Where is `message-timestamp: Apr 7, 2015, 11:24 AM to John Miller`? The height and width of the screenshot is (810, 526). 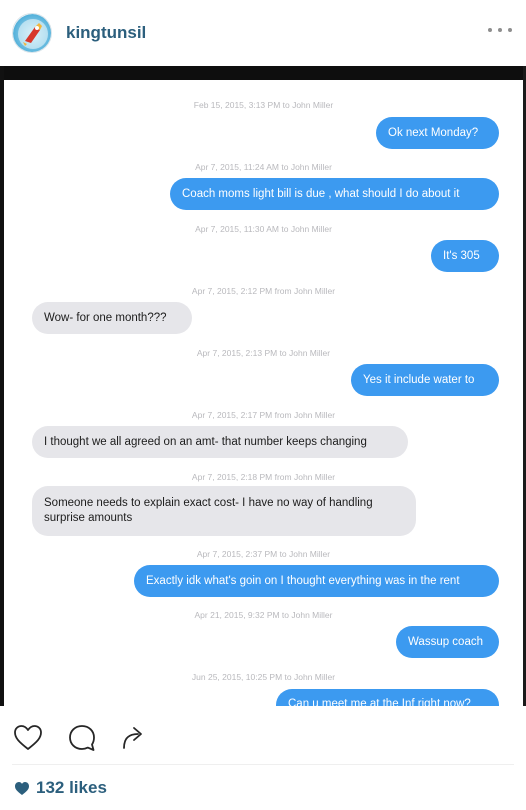 message-timestamp: Apr 7, 2015, 11:24 AM to John Miller is located at coordinates (263, 167).